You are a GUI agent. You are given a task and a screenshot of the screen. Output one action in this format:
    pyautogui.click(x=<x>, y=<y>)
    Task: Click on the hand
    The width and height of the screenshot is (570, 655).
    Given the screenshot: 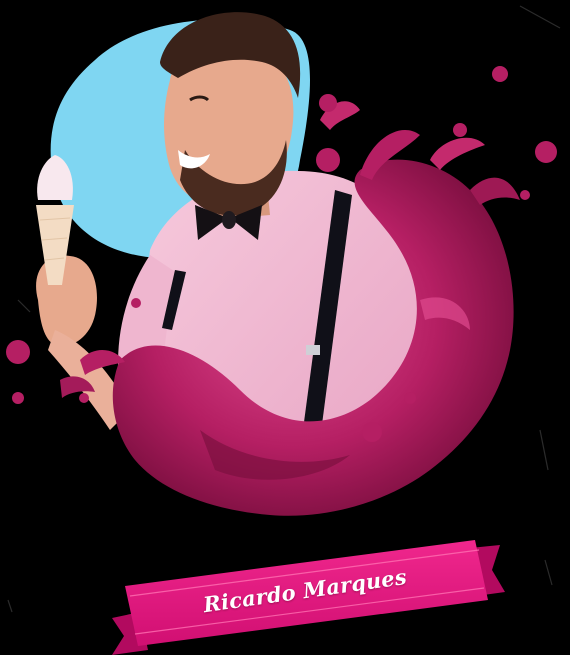 What is the action you would take?
    pyautogui.click(x=66, y=301)
    